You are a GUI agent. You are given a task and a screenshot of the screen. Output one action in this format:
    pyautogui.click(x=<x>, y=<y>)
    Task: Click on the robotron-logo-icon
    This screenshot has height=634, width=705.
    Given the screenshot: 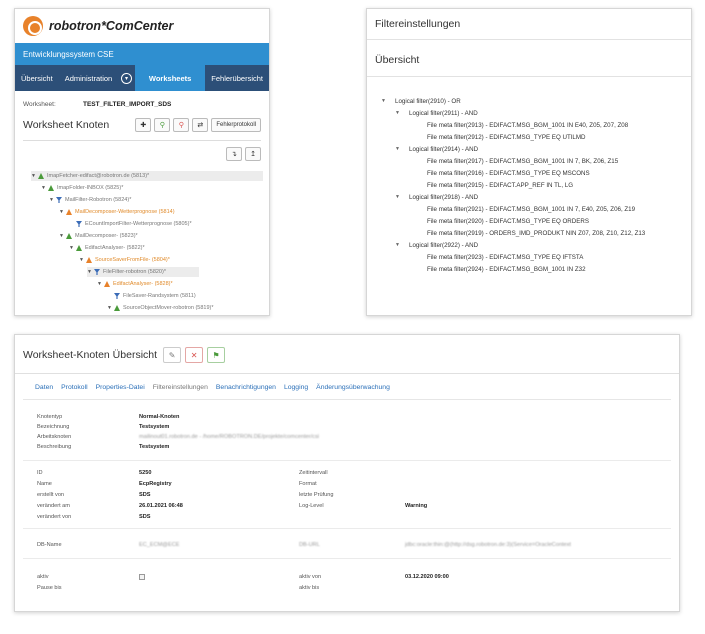 What is the action you would take?
    pyautogui.click(x=33, y=26)
    